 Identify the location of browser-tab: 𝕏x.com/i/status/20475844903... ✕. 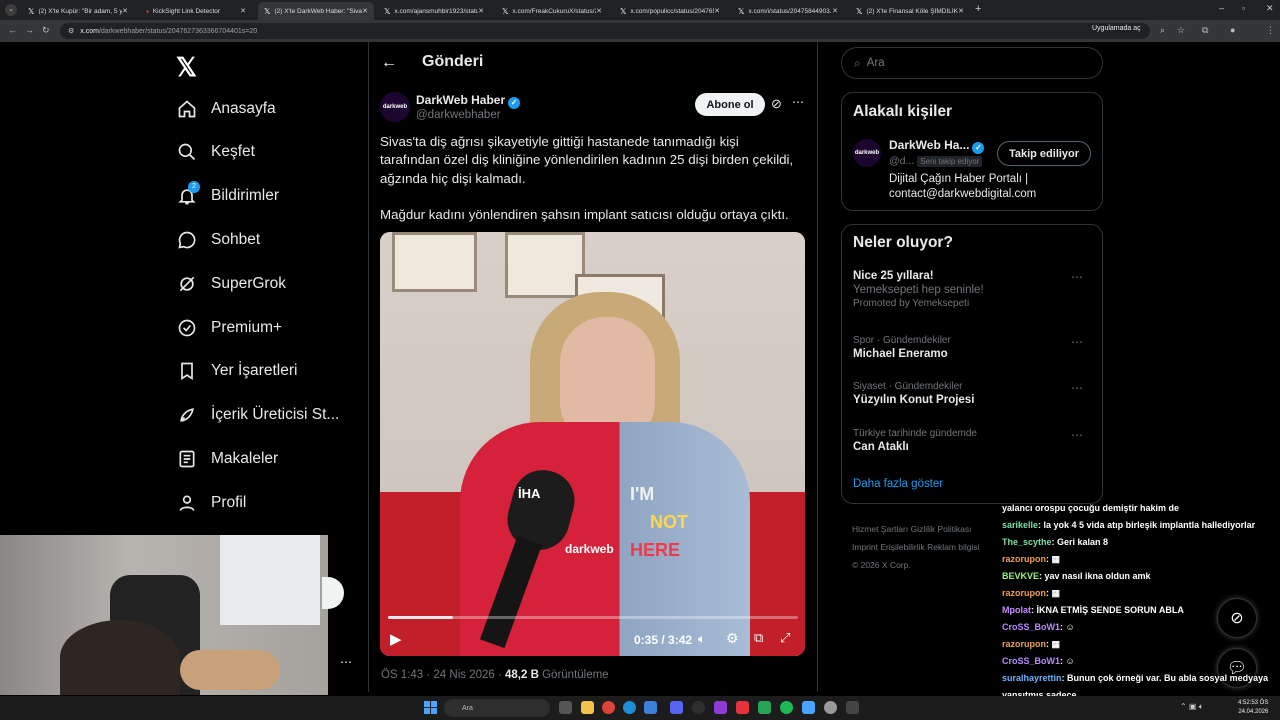
(788, 11).